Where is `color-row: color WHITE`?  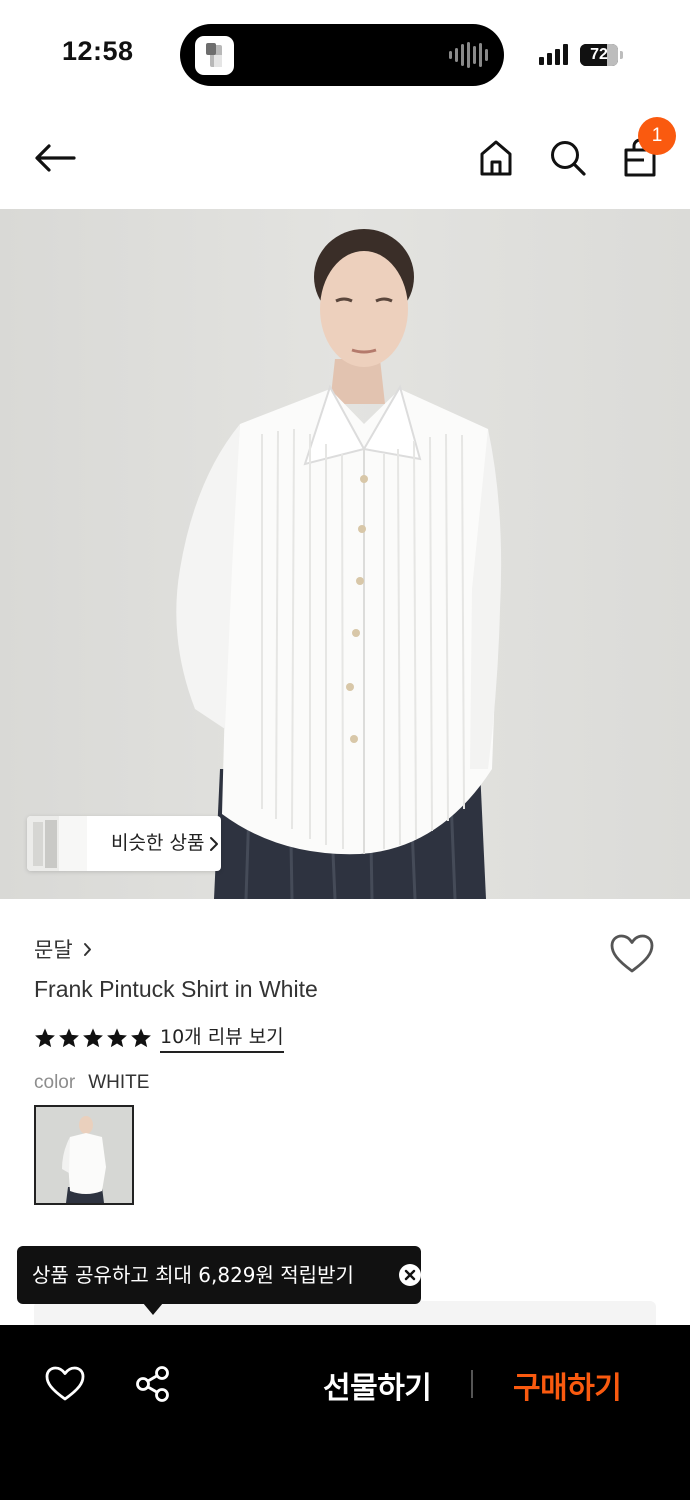 color-row: color WHITE is located at coordinates (91, 1083).